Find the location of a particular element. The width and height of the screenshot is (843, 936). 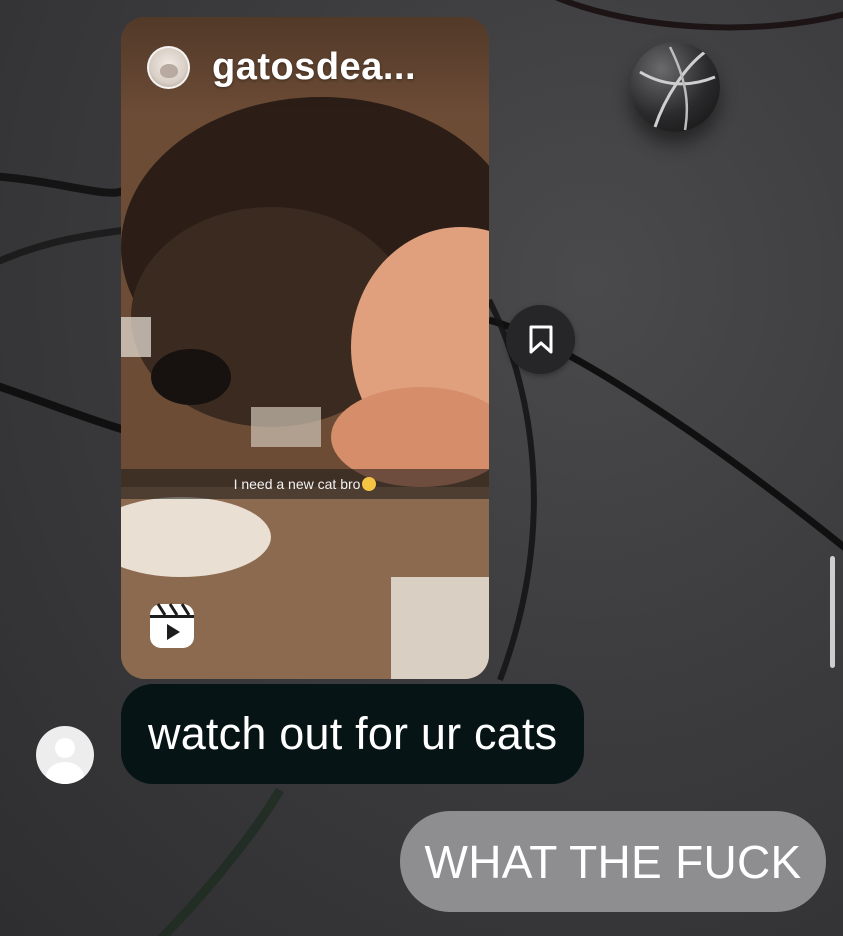

incoming-message-text: watch out for ur cats is located at coordinates (353, 733).